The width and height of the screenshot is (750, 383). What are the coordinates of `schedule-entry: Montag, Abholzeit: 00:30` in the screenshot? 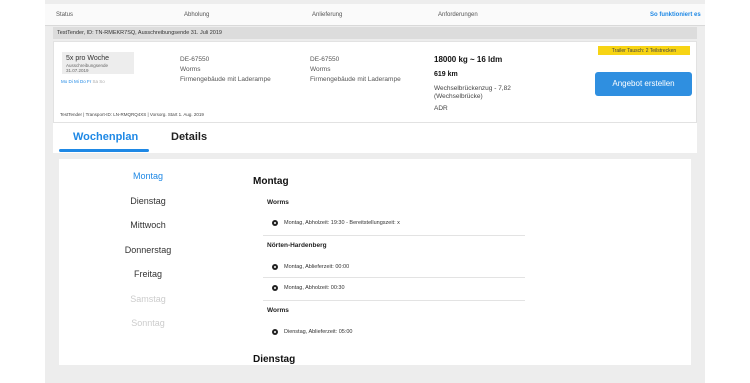 It's located at (308, 288).